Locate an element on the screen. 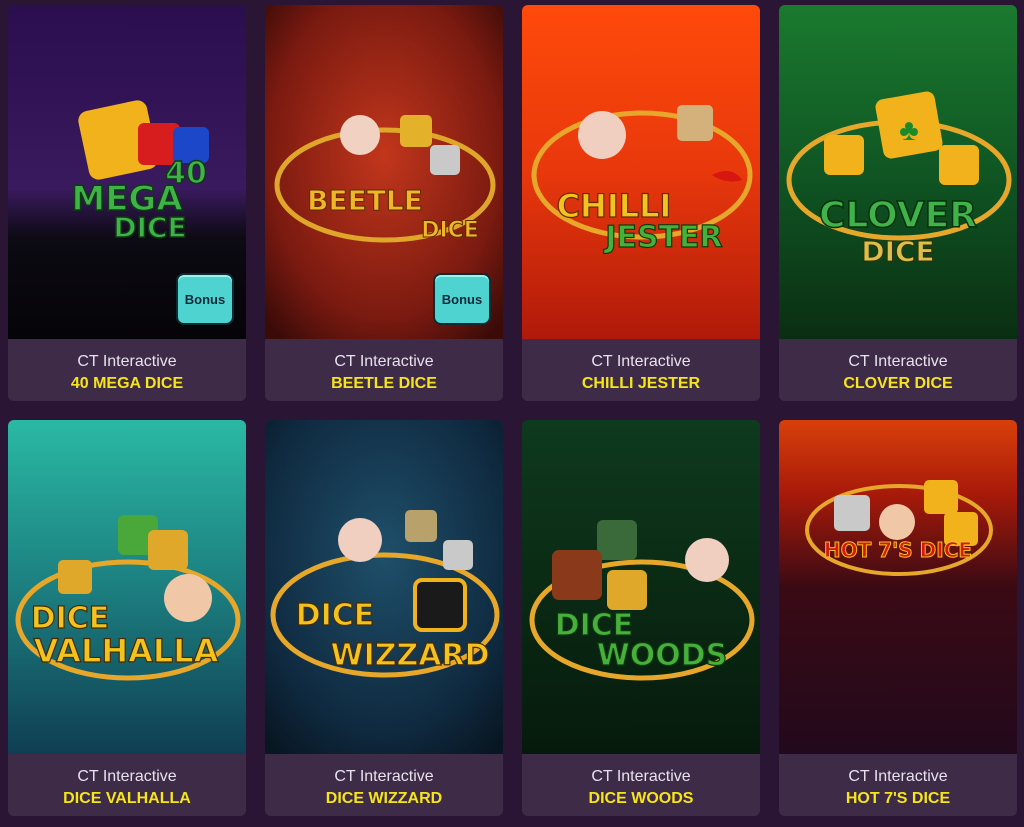 Image resolution: width=1024 pixels, height=827 pixels. game-card-clover-dice: ♣ CLOVER DICE CT Interactive CLOVER DICE is located at coordinates (898, 203).